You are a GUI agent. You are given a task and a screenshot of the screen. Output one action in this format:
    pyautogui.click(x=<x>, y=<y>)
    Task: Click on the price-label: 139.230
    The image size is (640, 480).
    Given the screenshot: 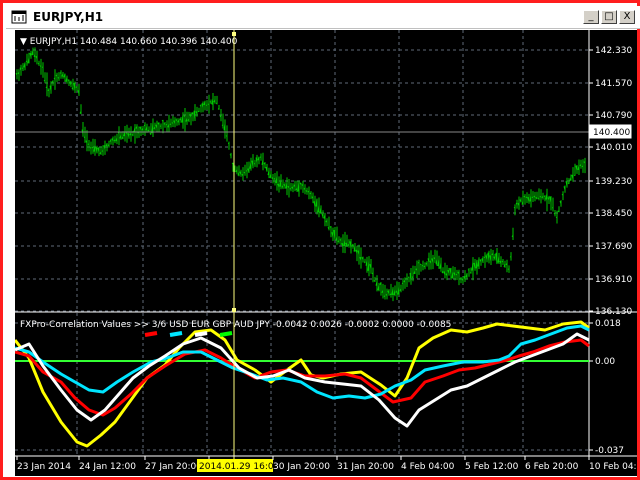 What is the action you would take?
    pyautogui.click(x=613, y=182)
    